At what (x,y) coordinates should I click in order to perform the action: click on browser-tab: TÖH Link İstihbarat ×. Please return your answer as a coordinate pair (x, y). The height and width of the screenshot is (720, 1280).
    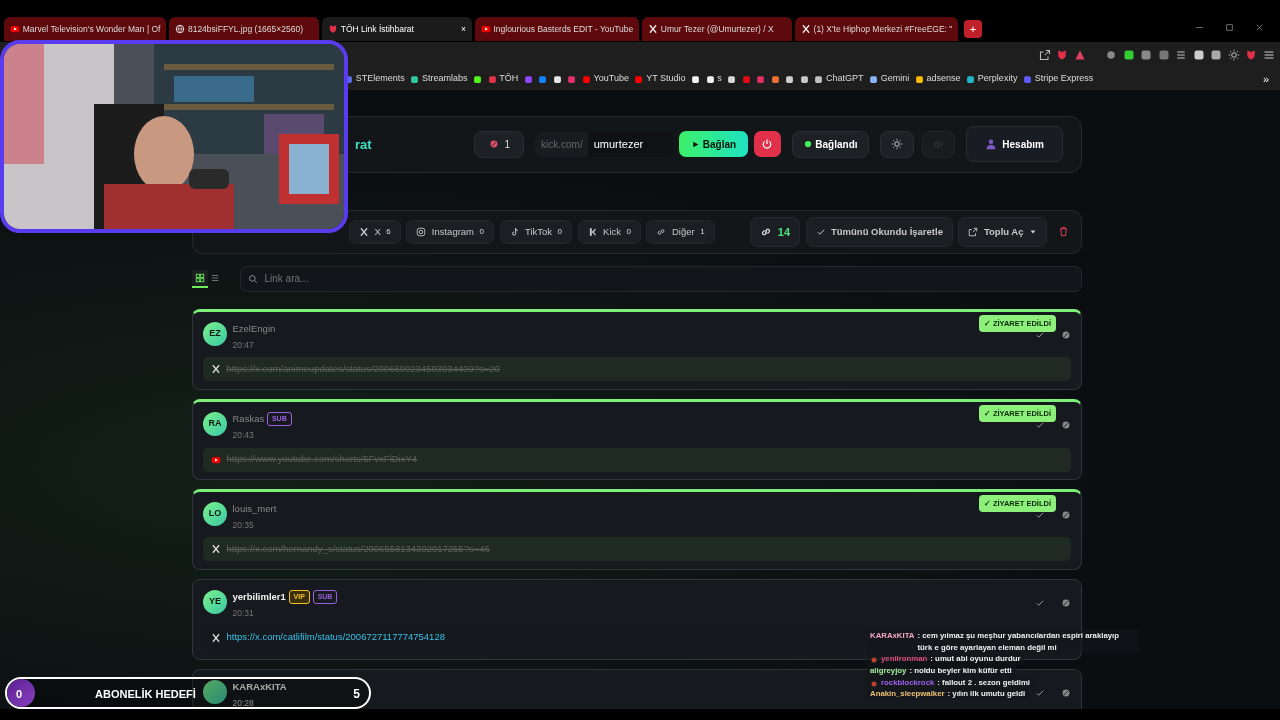
    Looking at the image, I should click on (396, 29).